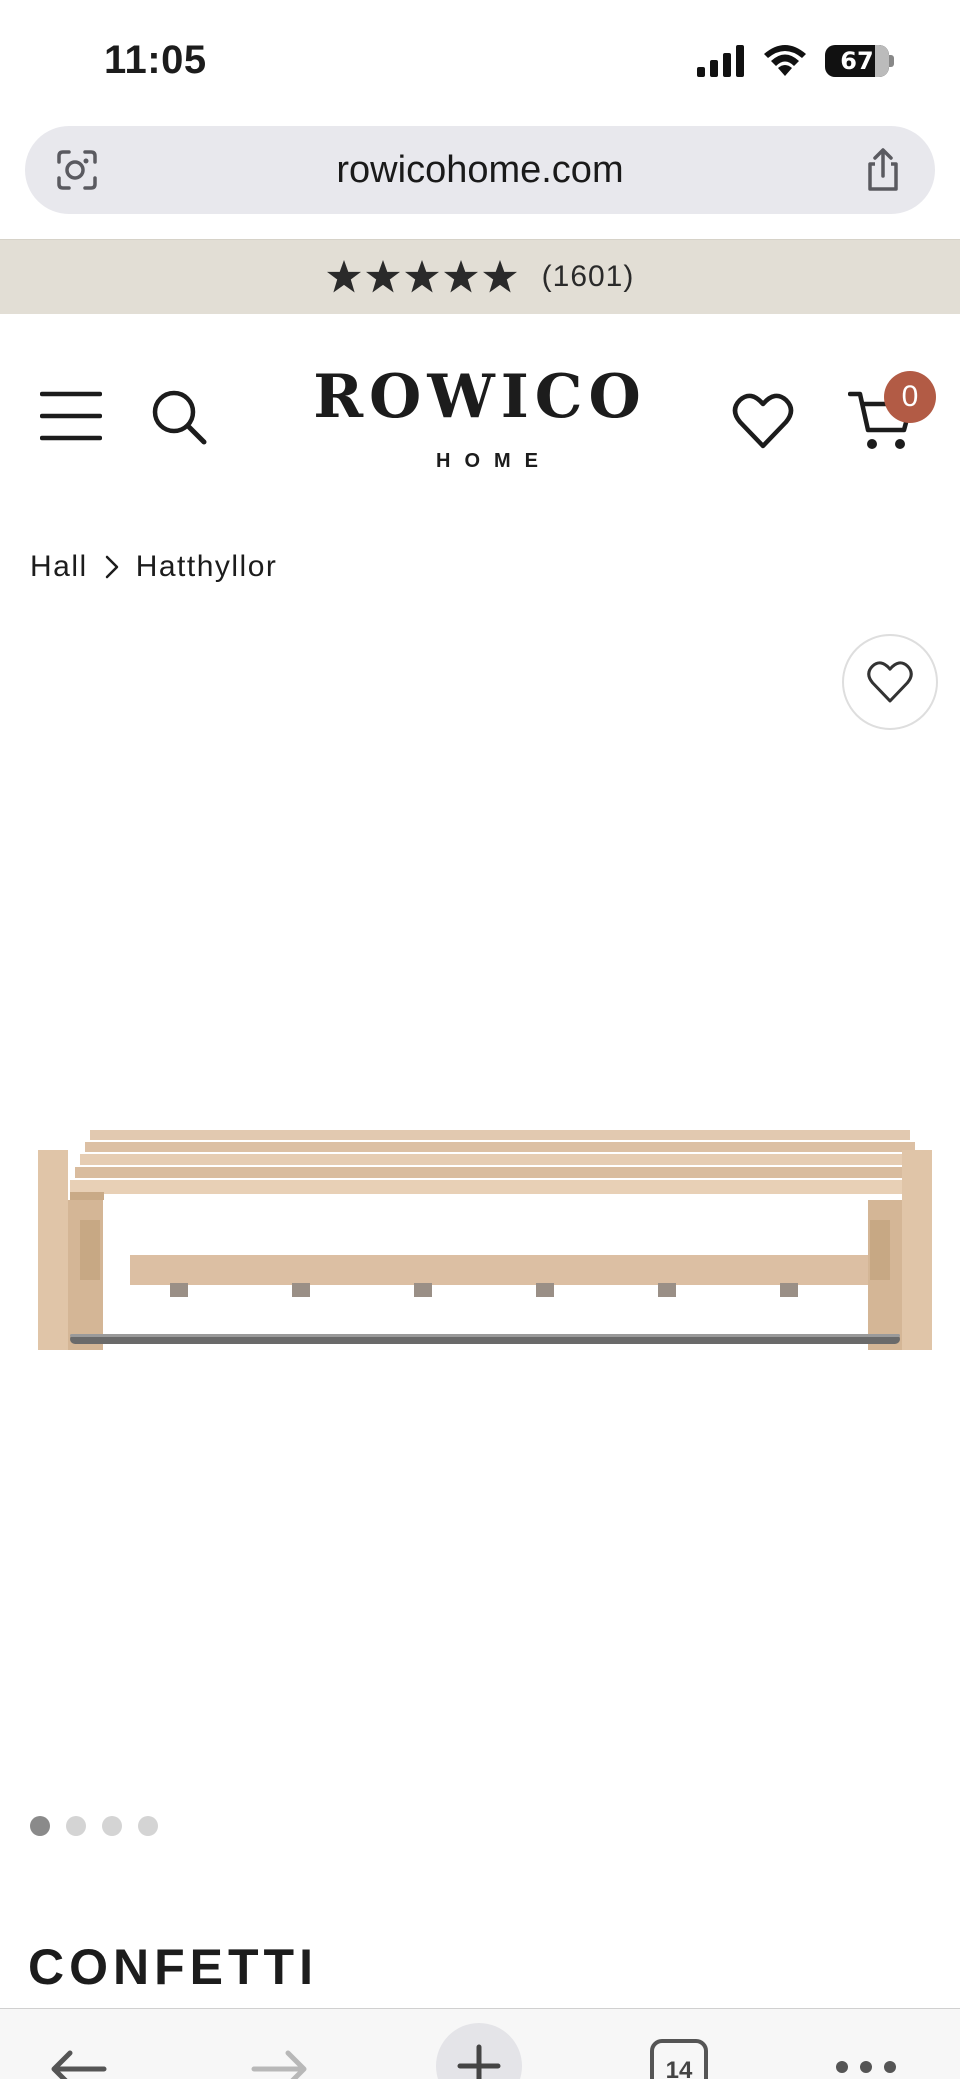 The image size is (960, 2079). I want to click on tabs-button: 14, so click(679, 2059).